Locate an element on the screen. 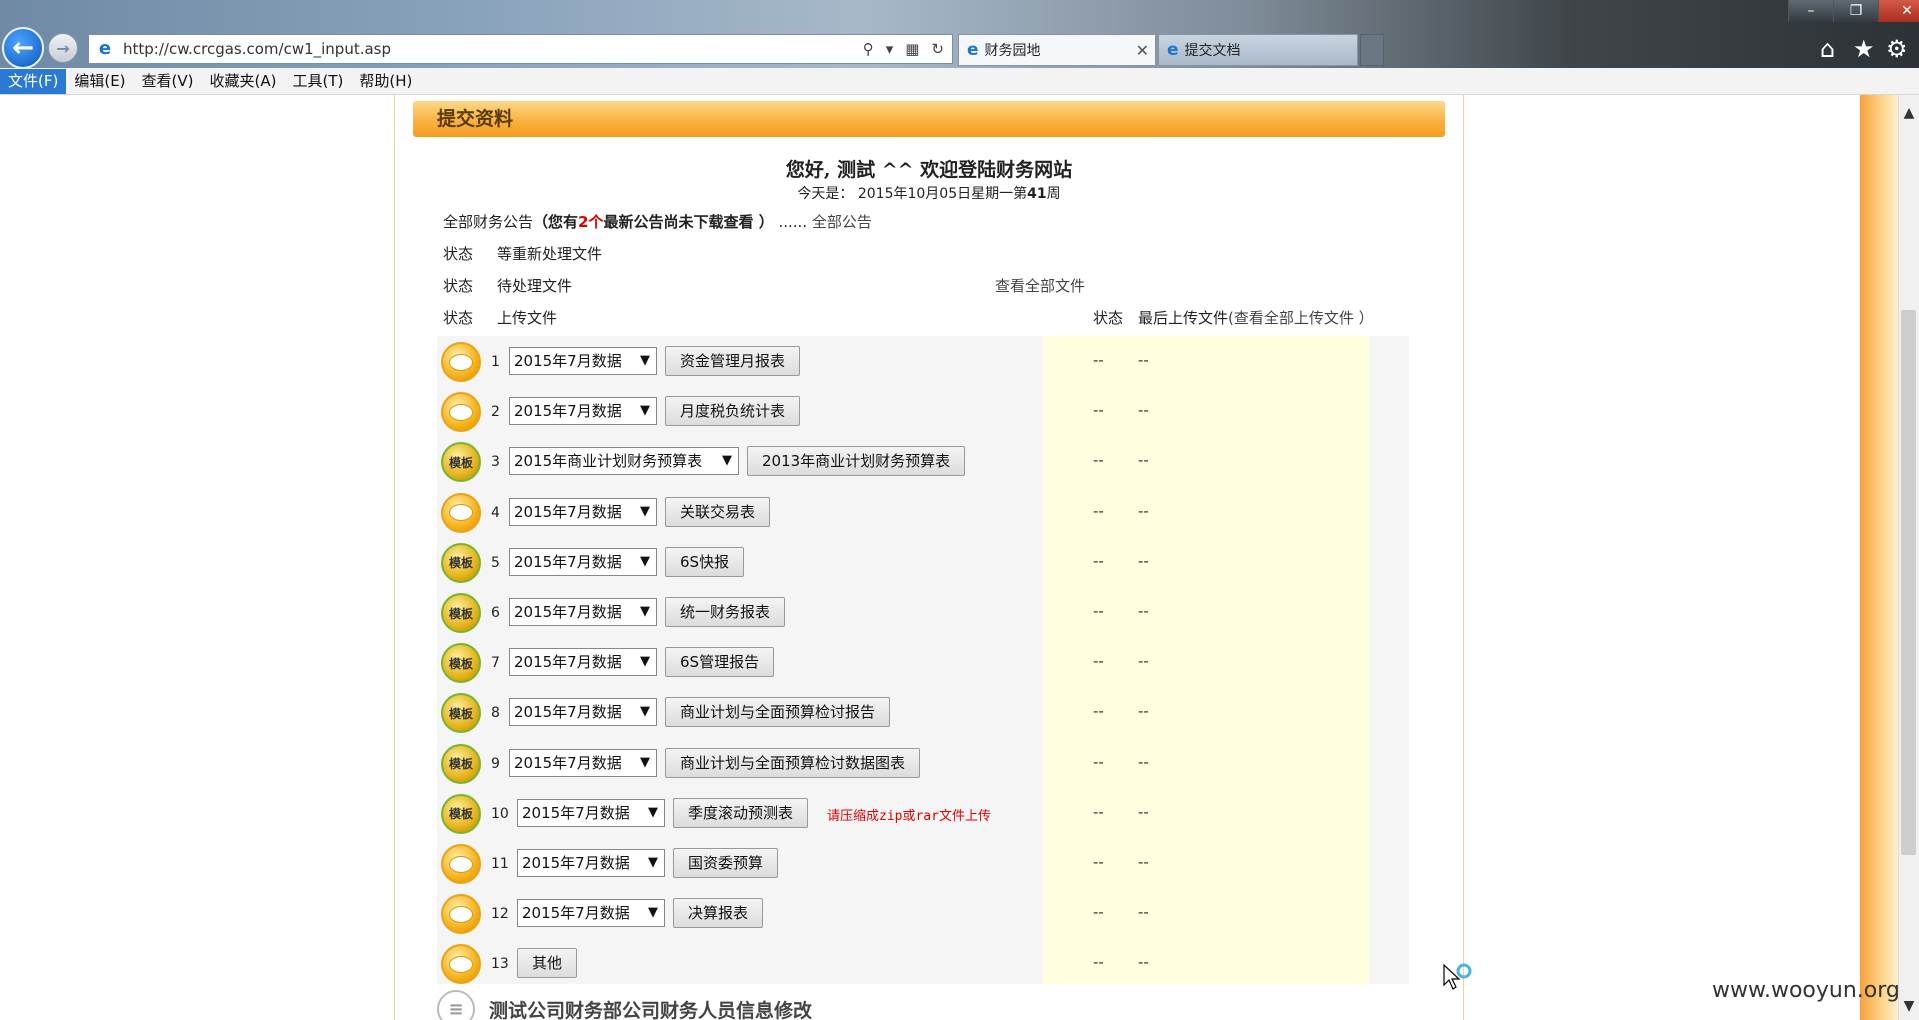  search-icon: ⚲ is located at coordinates (868, 49).